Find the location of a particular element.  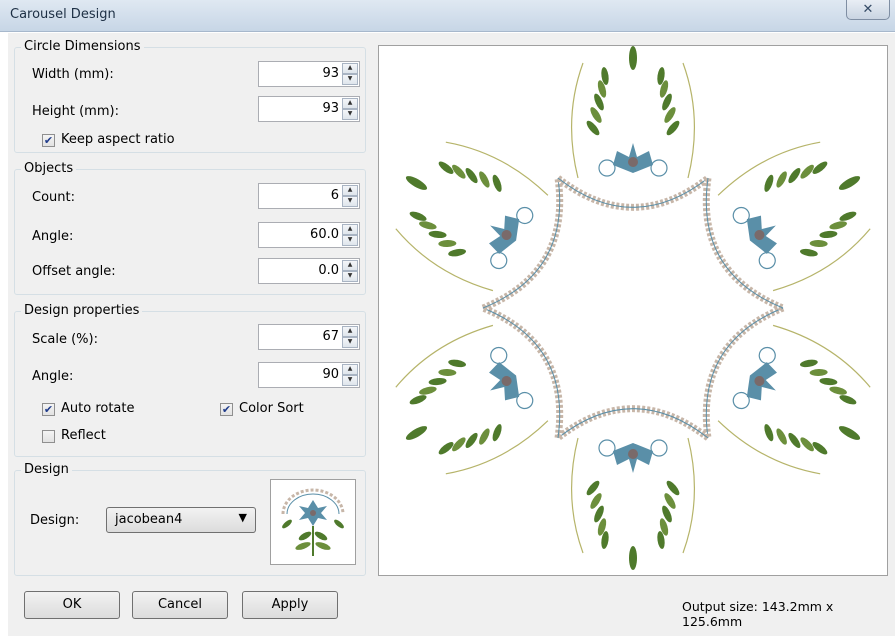

scale-value: 67 is located at coordinates (330, 336).